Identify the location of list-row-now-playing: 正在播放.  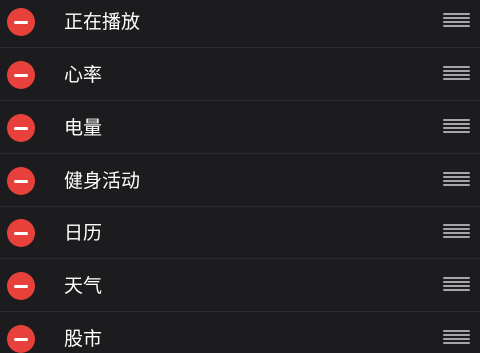
(240, 24).